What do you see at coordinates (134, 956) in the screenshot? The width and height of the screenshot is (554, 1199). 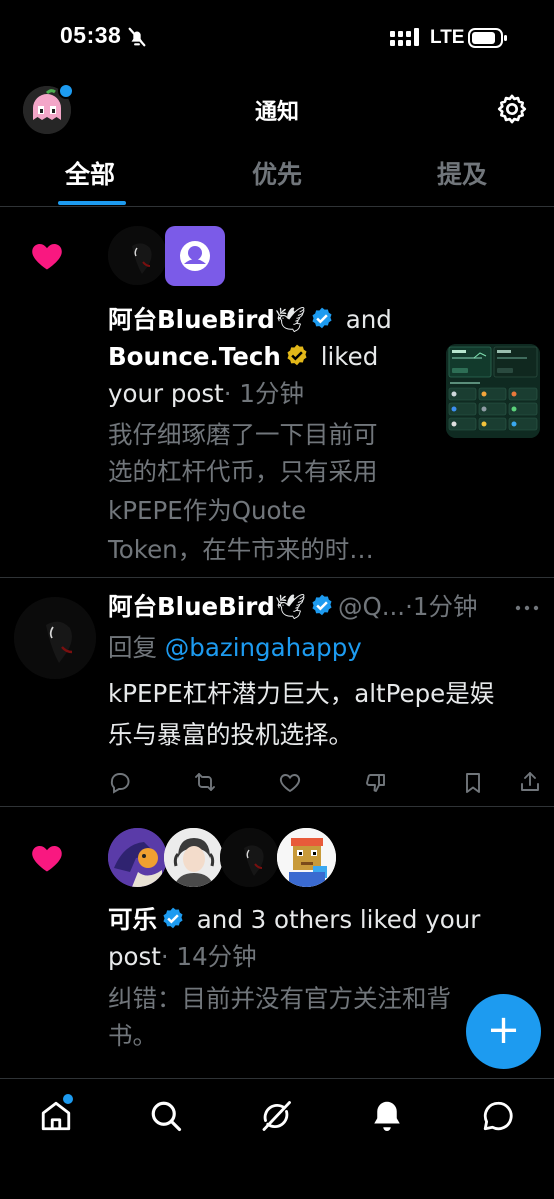 I see `post-word: post` at bounding box center [134, 956].